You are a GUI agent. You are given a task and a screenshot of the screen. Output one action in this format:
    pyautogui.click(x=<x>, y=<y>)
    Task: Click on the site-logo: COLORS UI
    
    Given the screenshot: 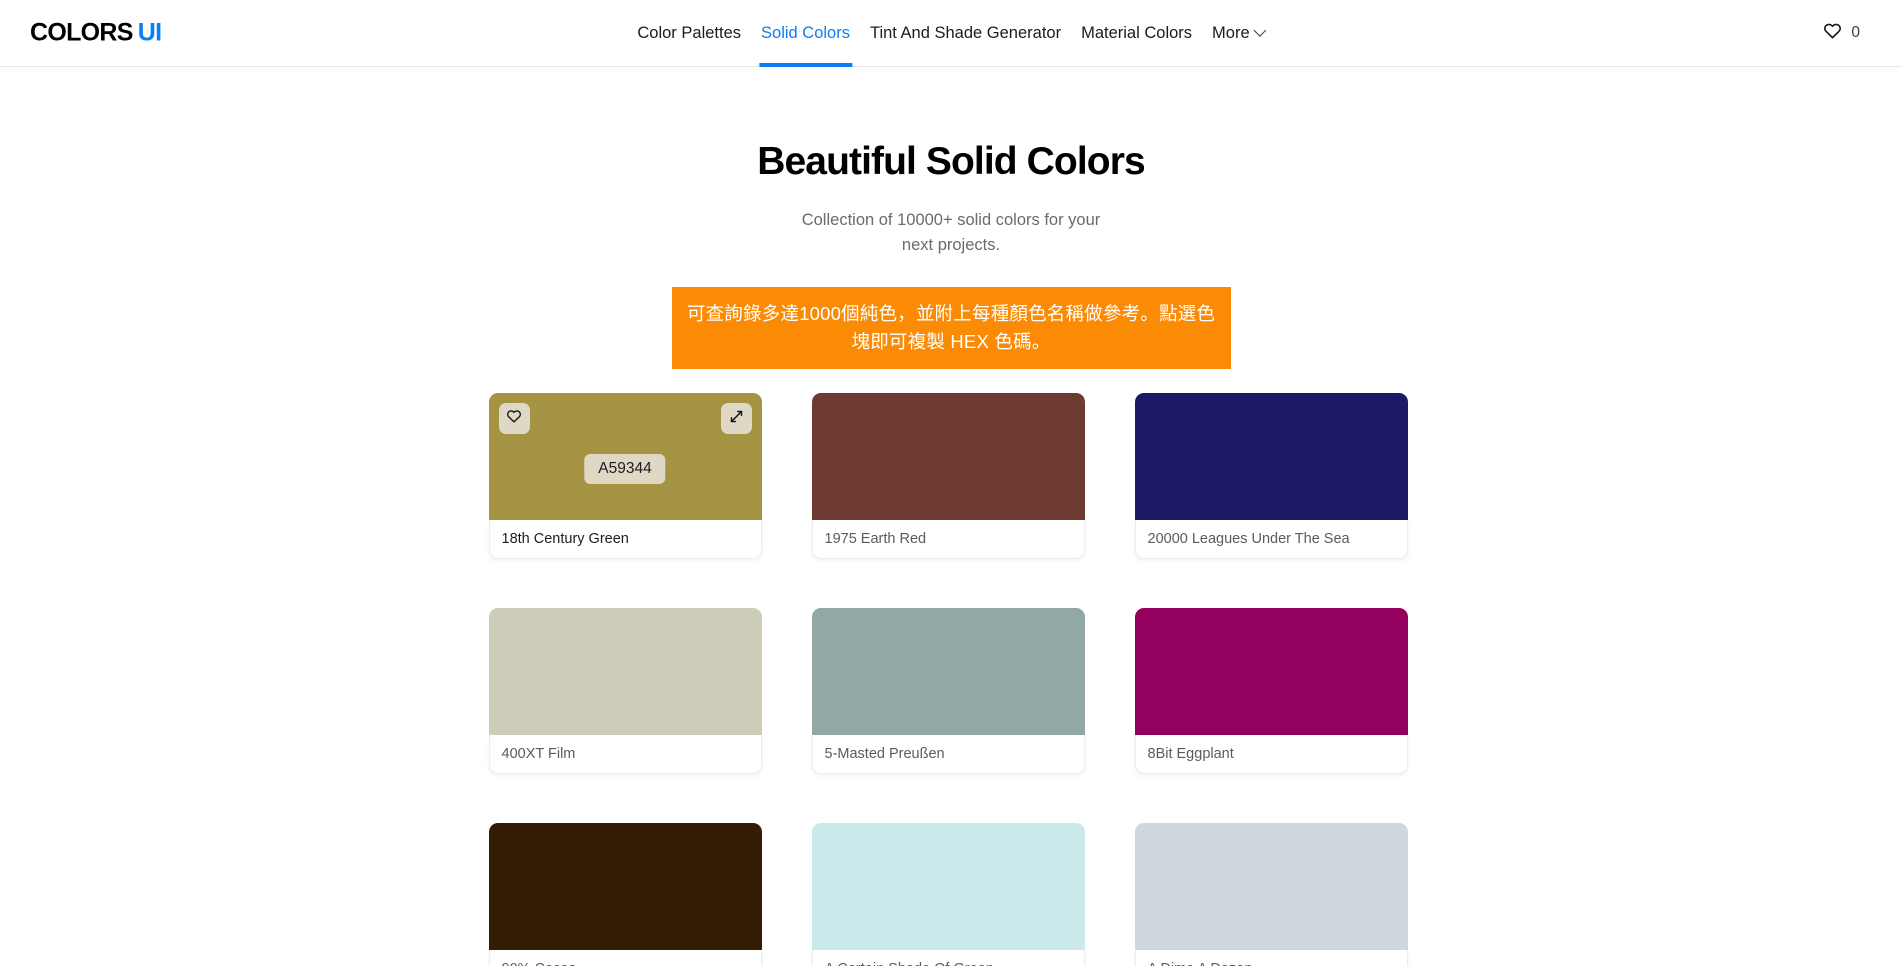 What is the action you would take?
    pyautogui.click(x=96, y=33)
    